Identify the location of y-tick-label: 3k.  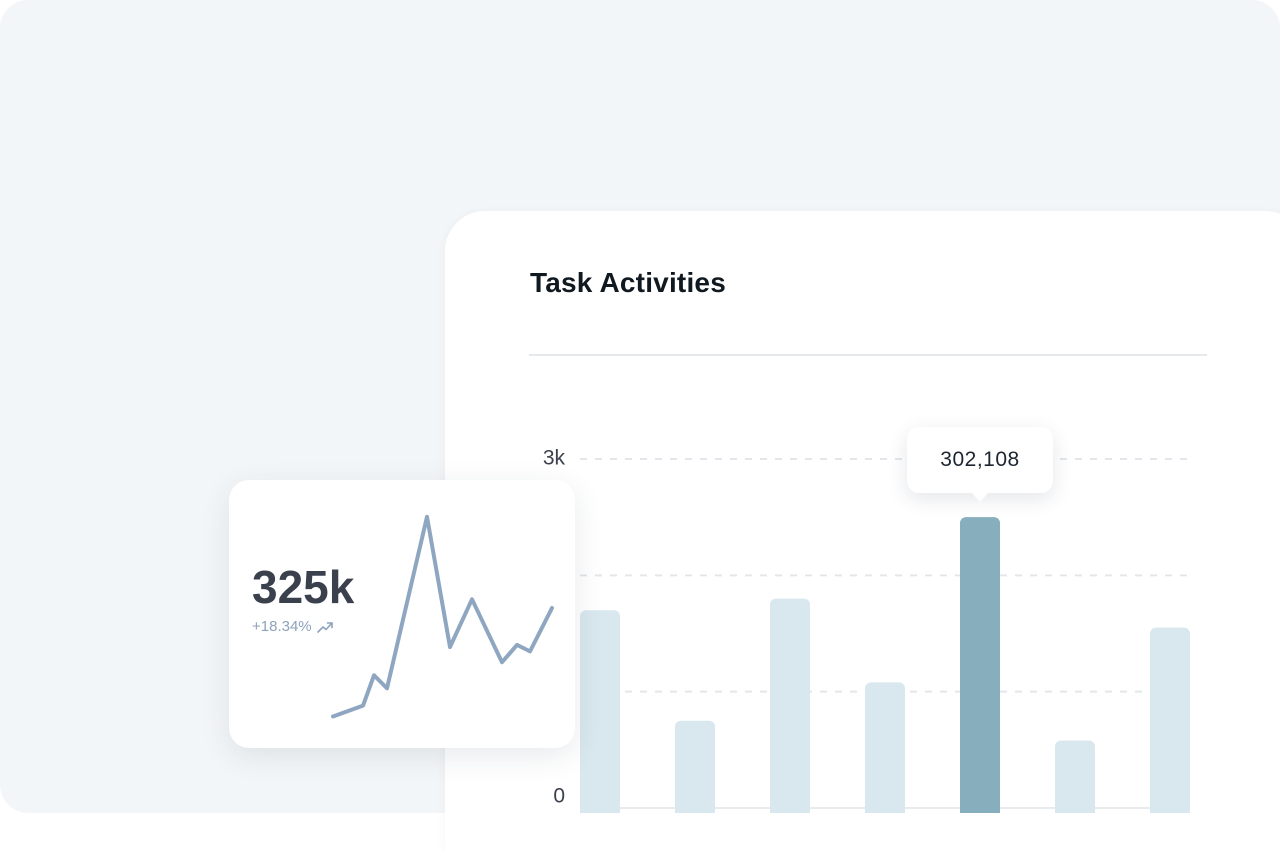
(554, 458).